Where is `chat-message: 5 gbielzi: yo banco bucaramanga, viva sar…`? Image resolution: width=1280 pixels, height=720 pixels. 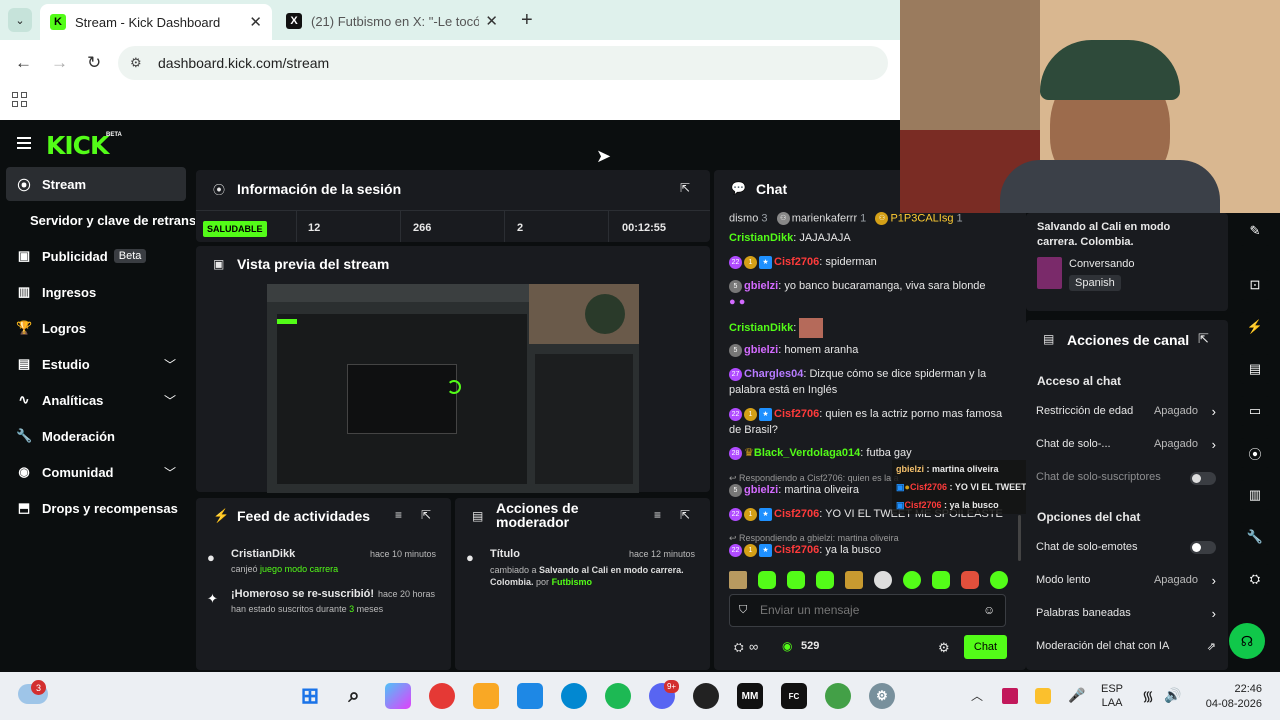 chat-message: 5 gbielzi: yo banco bucaramanga, viva sar… is located at coordinates (869, 294).